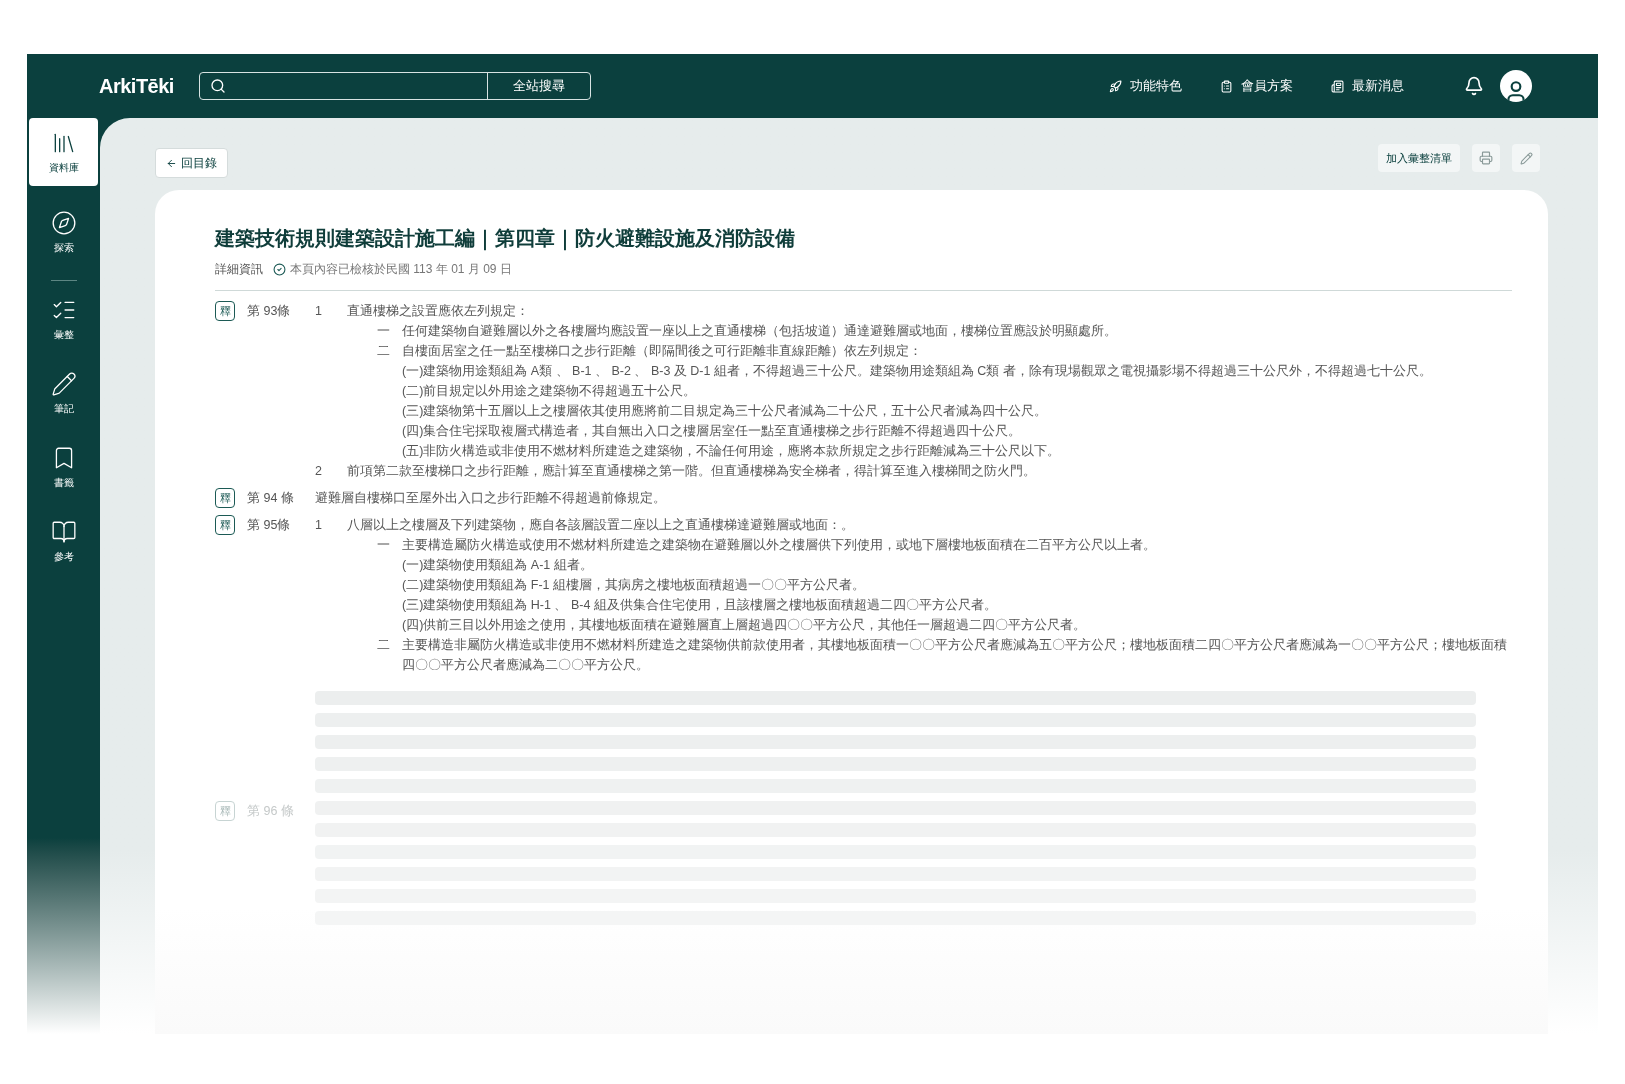 Image resolution: width=1625 pixels, height=1084 pixels. What do you see at coordinates (279, 269) in the screenshot?
I see `check-circle-icon` at bounding box center [279, 269].